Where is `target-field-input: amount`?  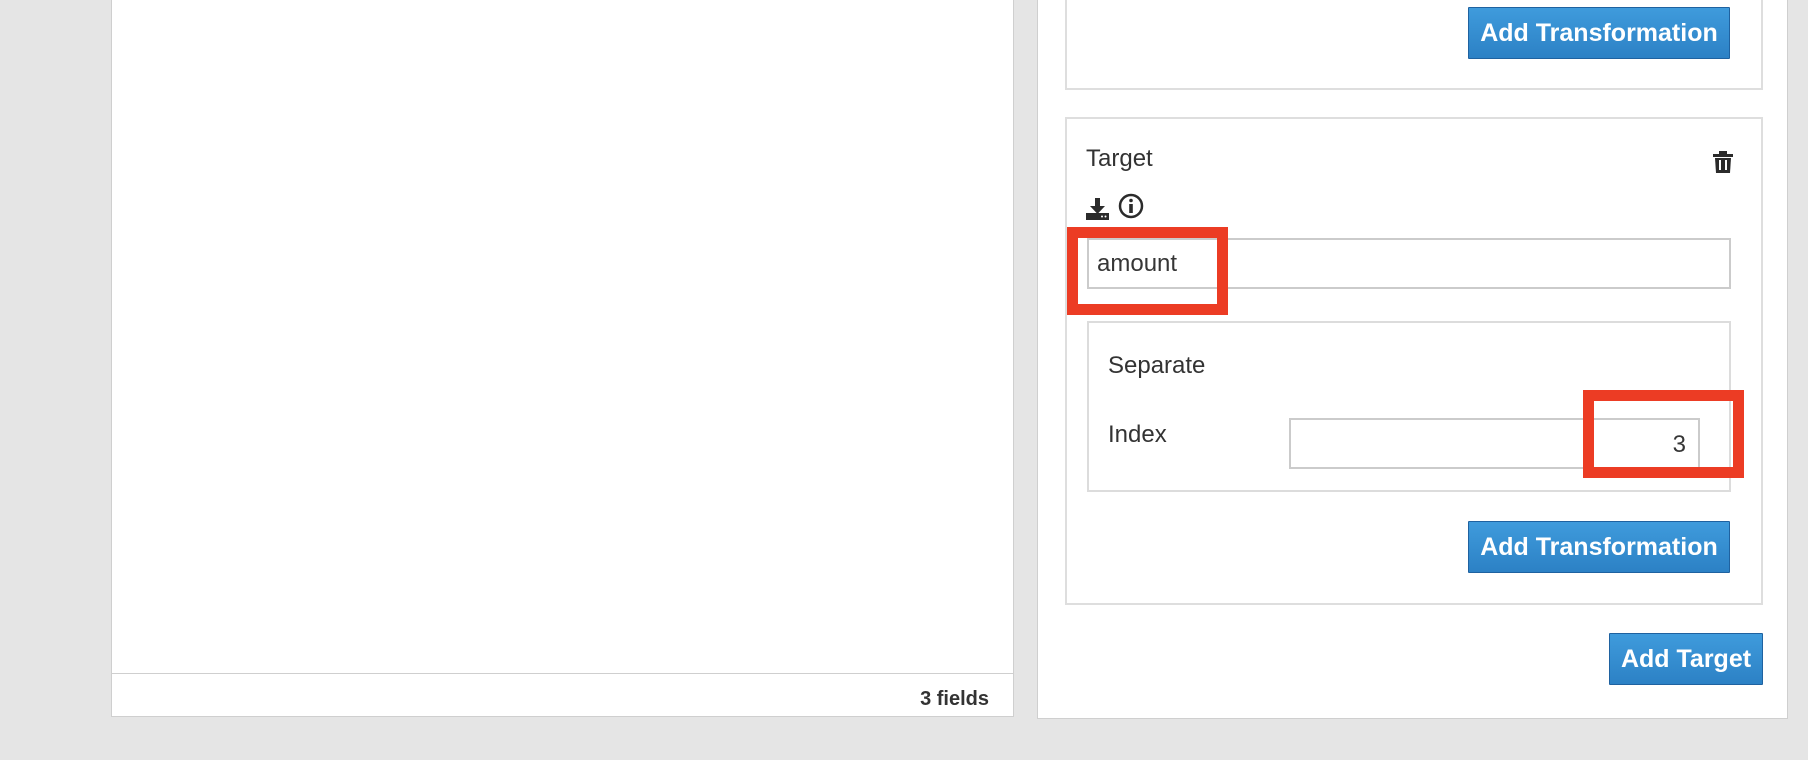
target-field-input: amount is located at coordinates (1409, 263).